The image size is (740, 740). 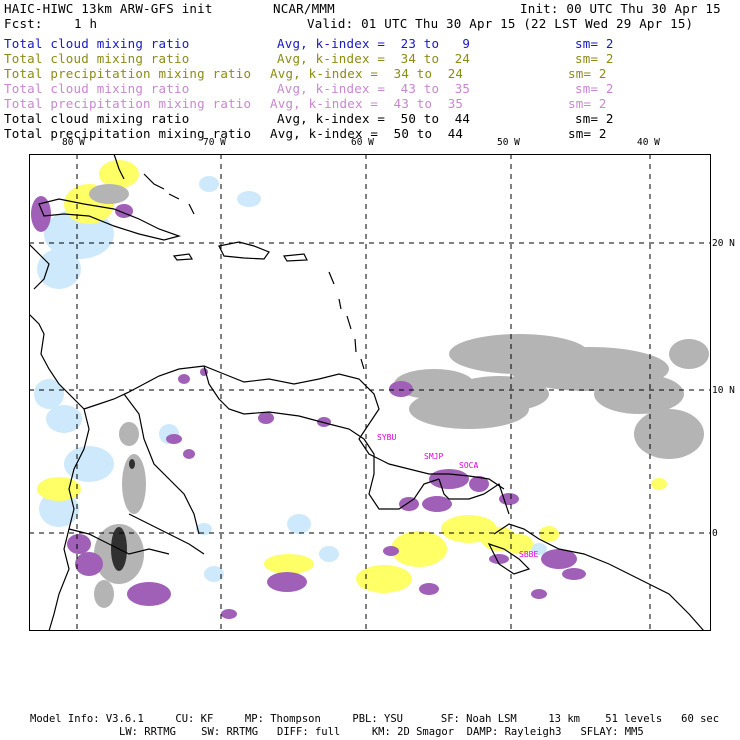 I want to click on field-stat: Avg, k-index = 23 to 9, so click(x=374, y=43).